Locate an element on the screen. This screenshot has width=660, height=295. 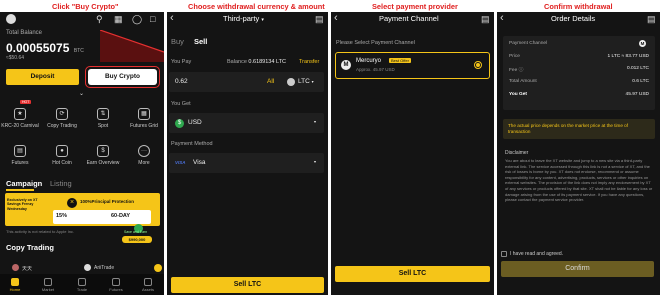
pay-amount-field: 0.62 All LTC ▾ is located at coordinates (246, 82).